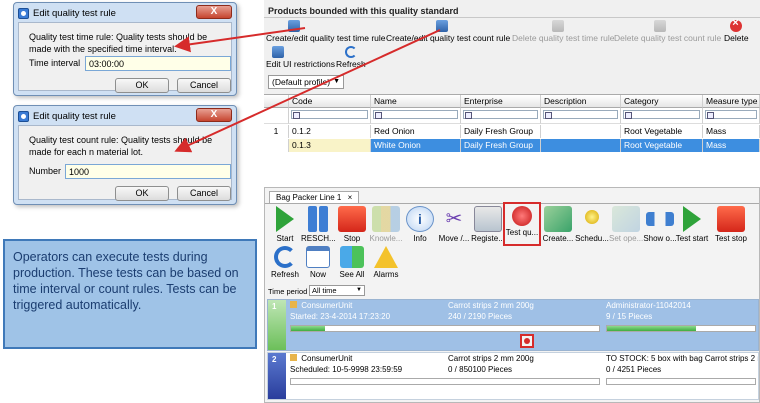 Image resolution: width=760 pixels, height=403 pixels. I want to click on warning-icon, so click(386, 257).